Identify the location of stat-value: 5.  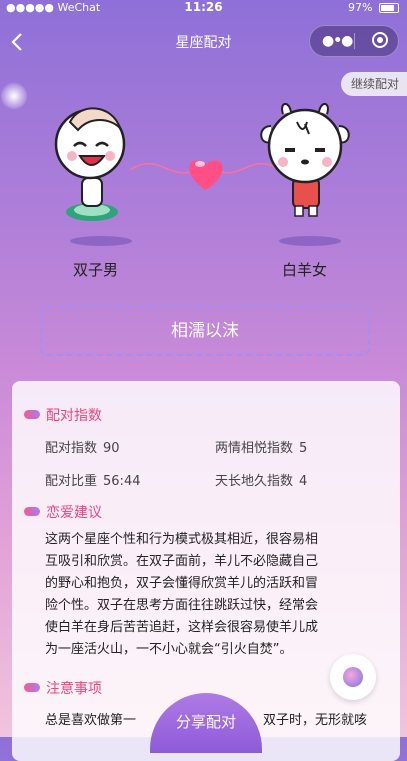
(303, 448).